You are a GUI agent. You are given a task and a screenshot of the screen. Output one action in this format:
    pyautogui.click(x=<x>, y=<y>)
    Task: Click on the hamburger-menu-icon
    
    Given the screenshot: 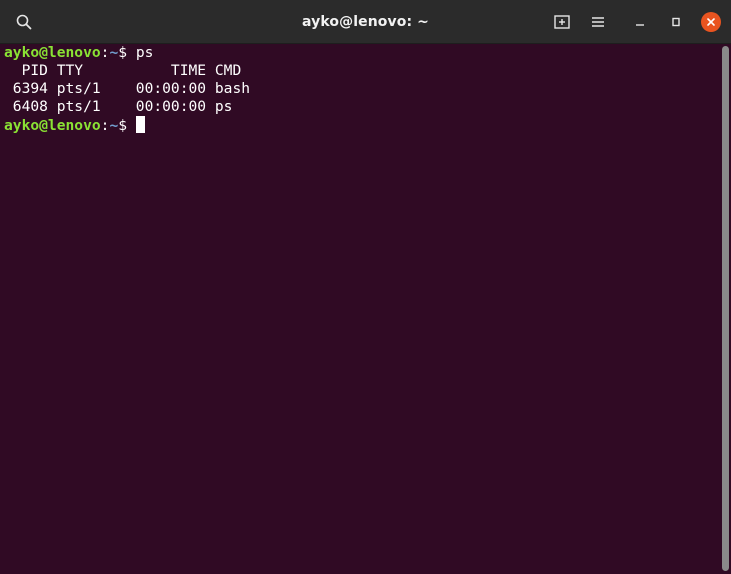 What is the action you would take?
    pyautogui.click(x=598, y=22)
    